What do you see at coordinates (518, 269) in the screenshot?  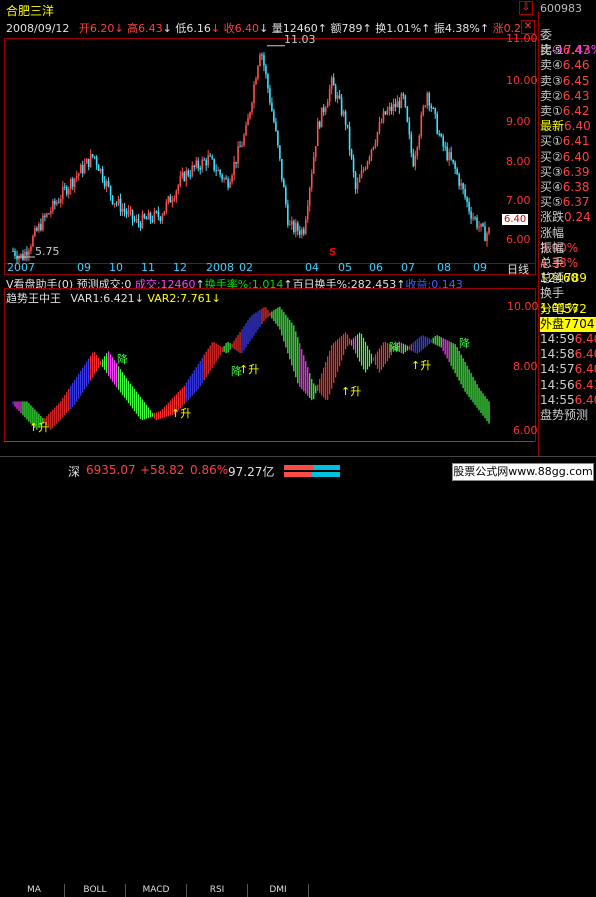 I see `period-label: 日线` at bounding box center [518, 269].